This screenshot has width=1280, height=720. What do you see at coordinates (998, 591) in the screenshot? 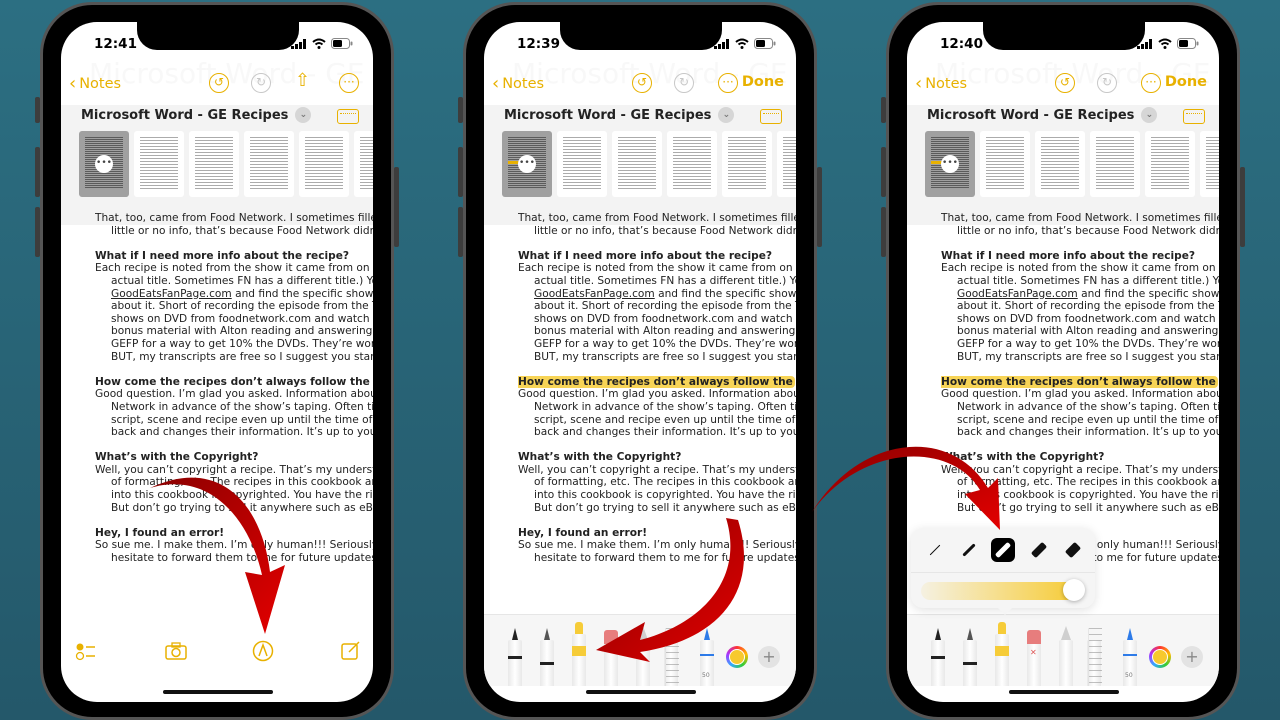
I see `opacity-slider` at bounding box center [998, 591].